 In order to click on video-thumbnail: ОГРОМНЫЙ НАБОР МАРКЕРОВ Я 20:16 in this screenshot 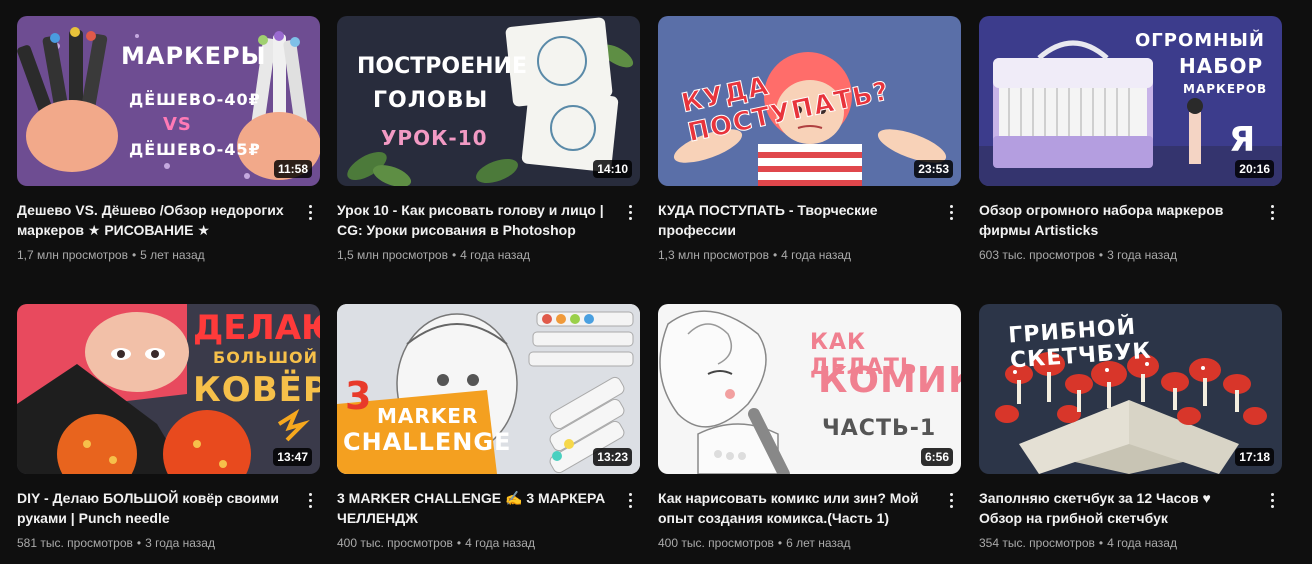, I will do `click(1130, 101)`.